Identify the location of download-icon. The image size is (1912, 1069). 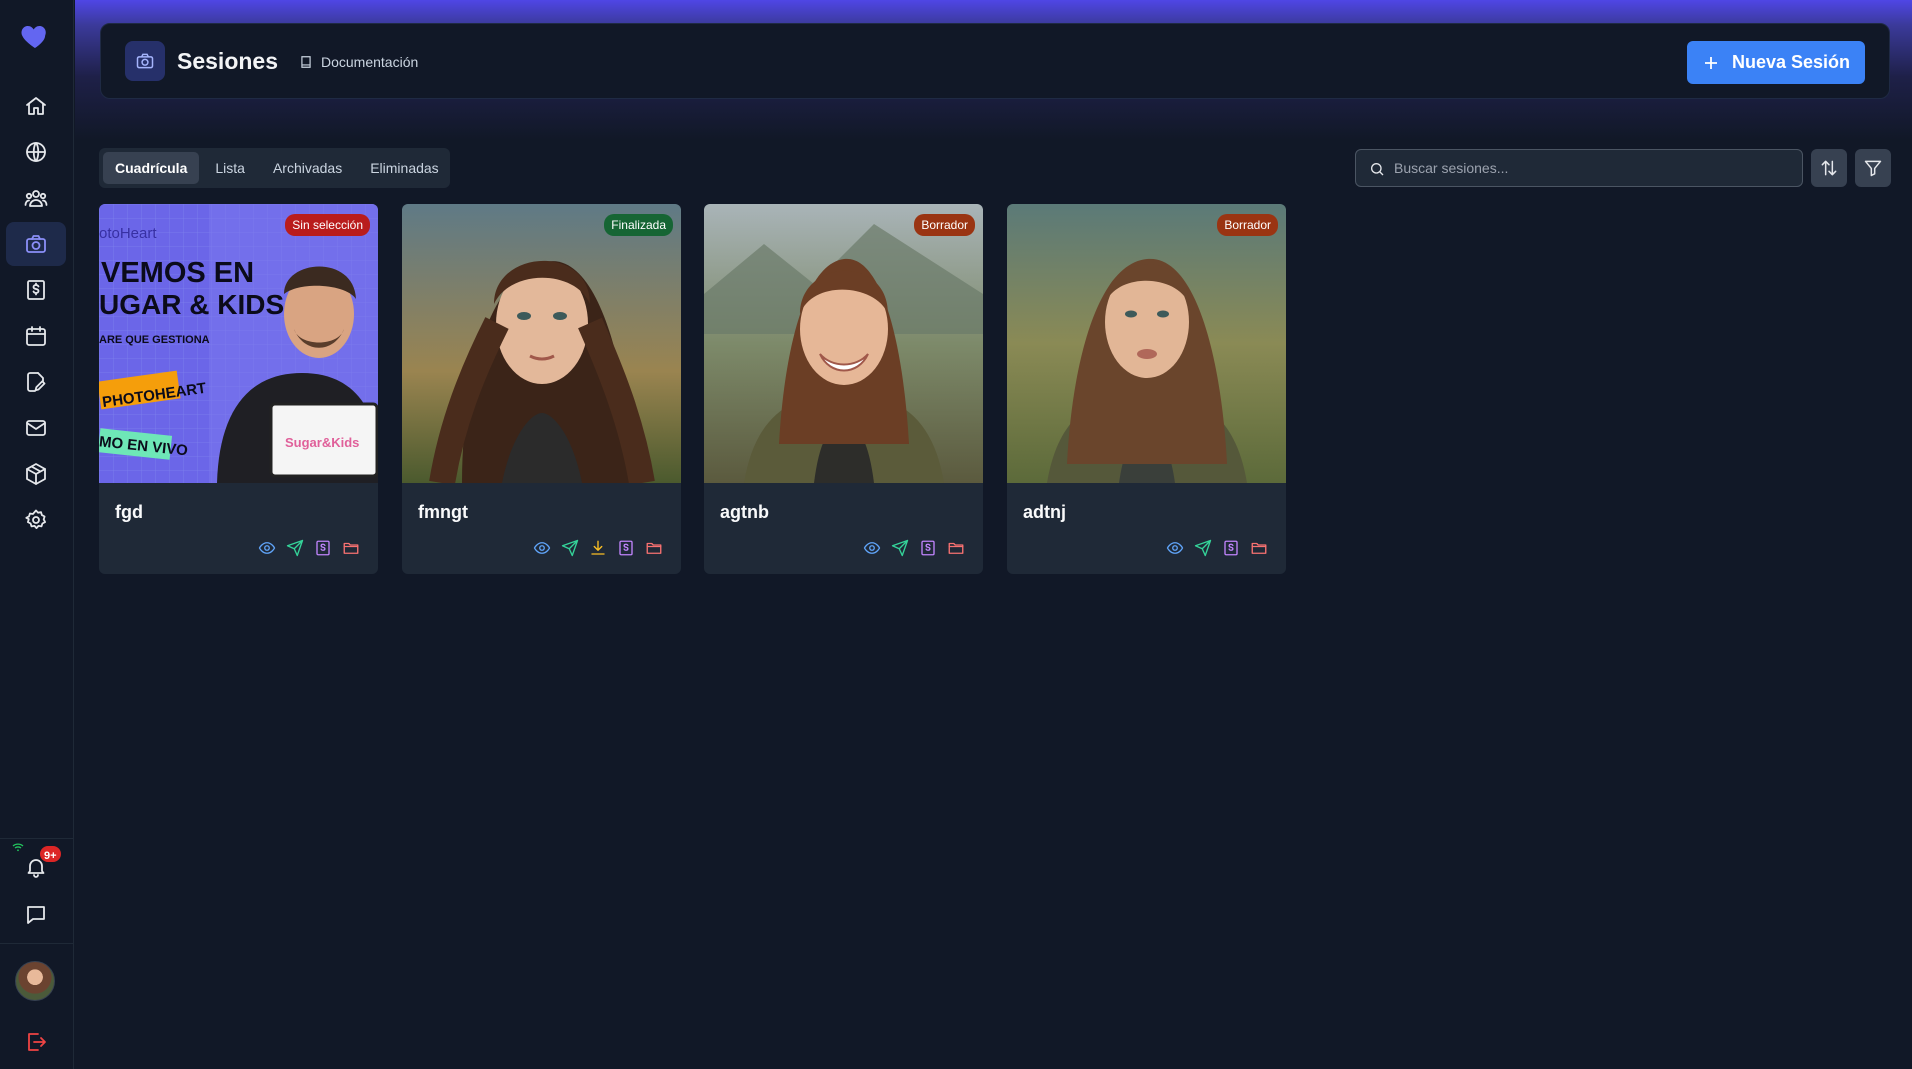
(598, 548).